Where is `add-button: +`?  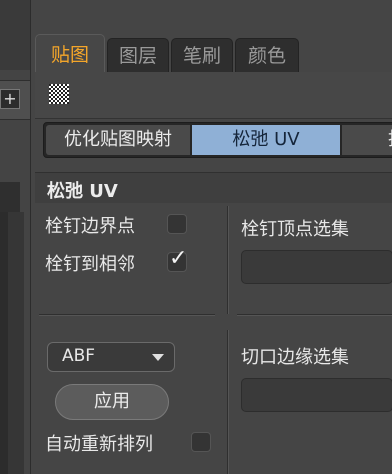
add-button: + is located at coordinates (10, 99).